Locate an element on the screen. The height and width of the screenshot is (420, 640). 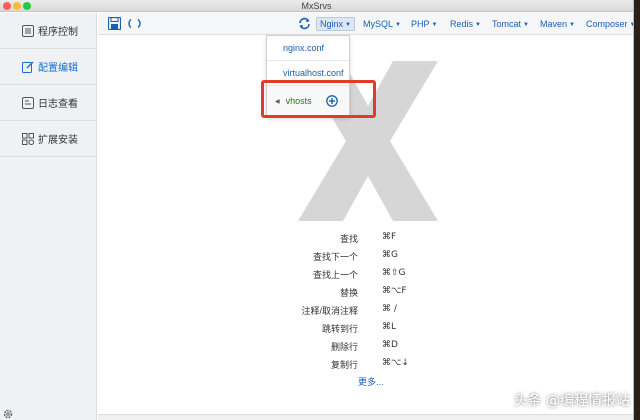
menu-tomcat: Tomcat ▼ is located at coordinates (510, 24).